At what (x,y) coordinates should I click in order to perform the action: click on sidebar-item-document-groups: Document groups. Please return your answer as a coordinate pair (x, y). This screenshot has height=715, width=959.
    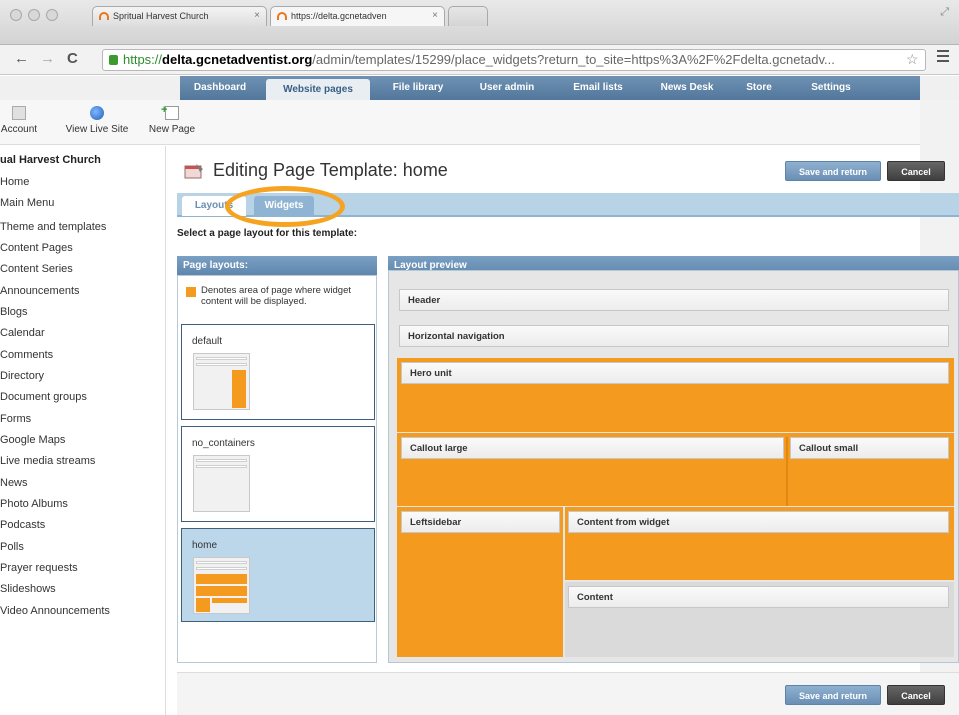
    Looking at the image, I should click on (43, 397).